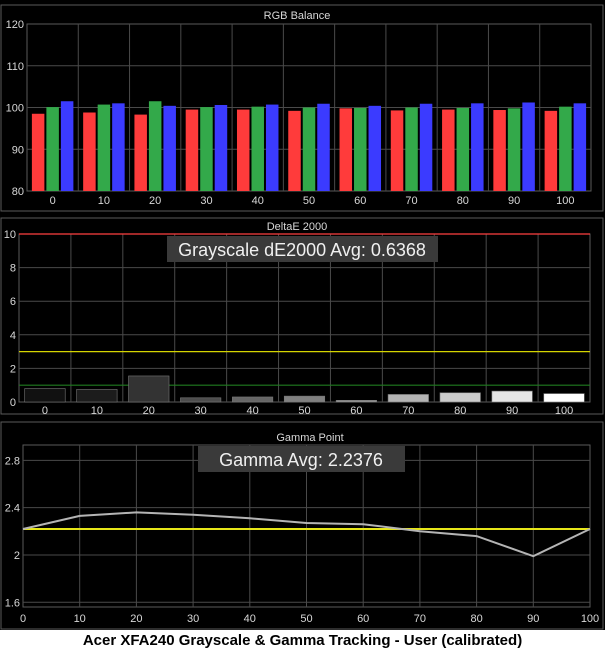 The width and height of the screenshot is (605, 652). Describe the element at coordinates (12, 603) in the screenshot. I see `gamma-y-tick-label: 1.6` at that location.